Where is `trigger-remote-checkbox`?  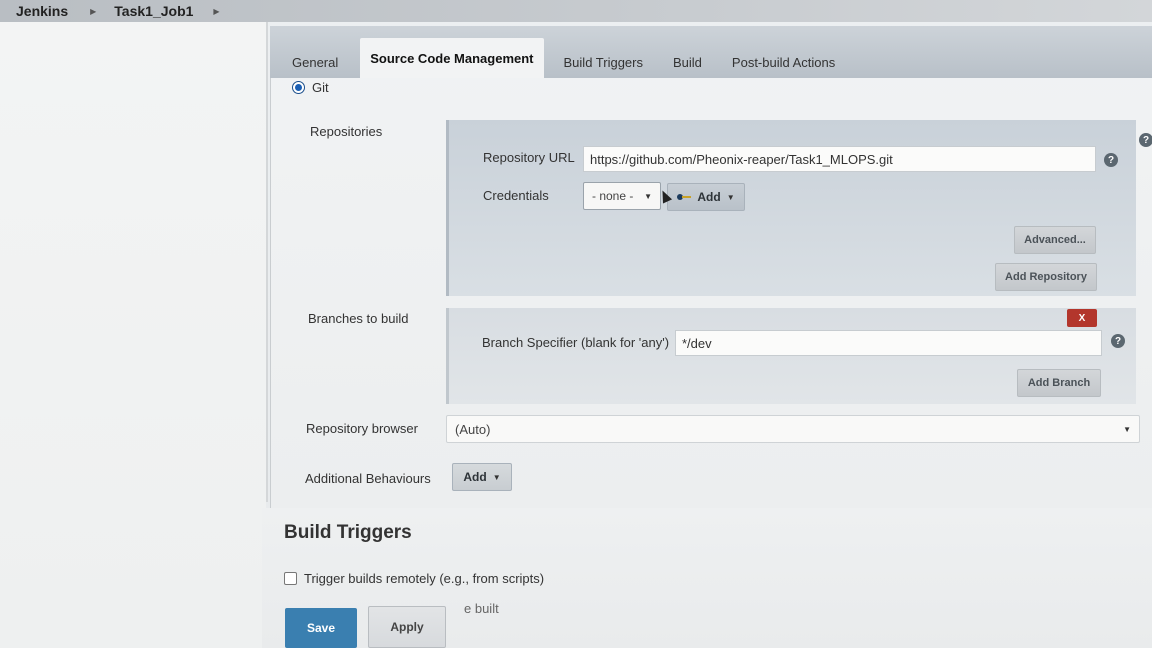 trigger-remote-checkbox is located at coordinates (290, 578).